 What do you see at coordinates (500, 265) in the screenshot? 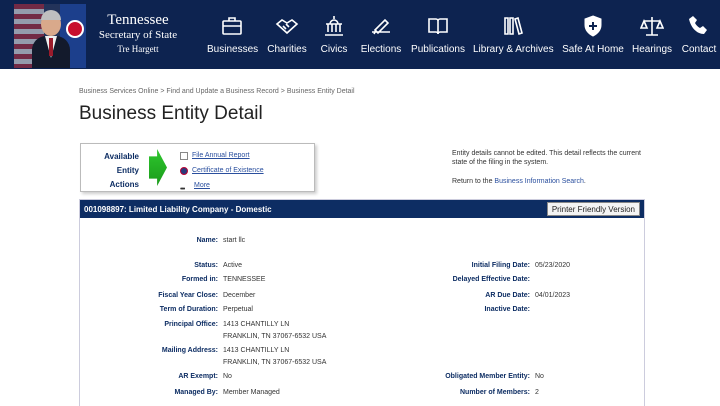
I see `initial-filing-date-label: Initial Filing Date:` at bounding box center [500, 265].